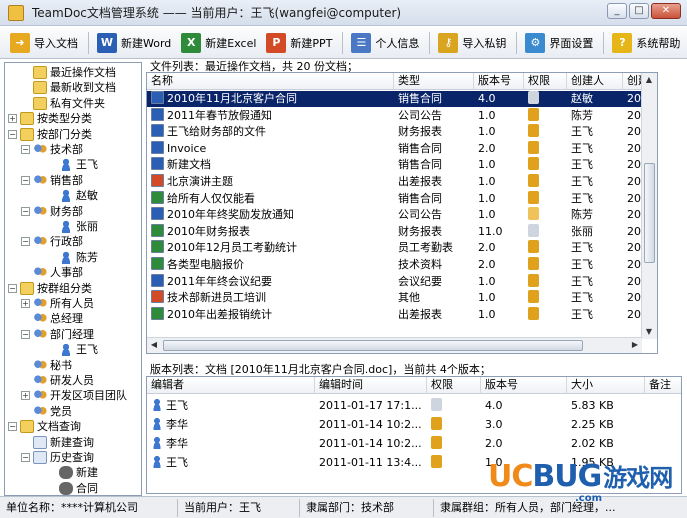 Image resolution: width=687 pixels, height=518 pixels. I want to click on table-row: 2010年11月北京客户合同 销售合同 4.0 赵敏 2011-, so click(402, 99).